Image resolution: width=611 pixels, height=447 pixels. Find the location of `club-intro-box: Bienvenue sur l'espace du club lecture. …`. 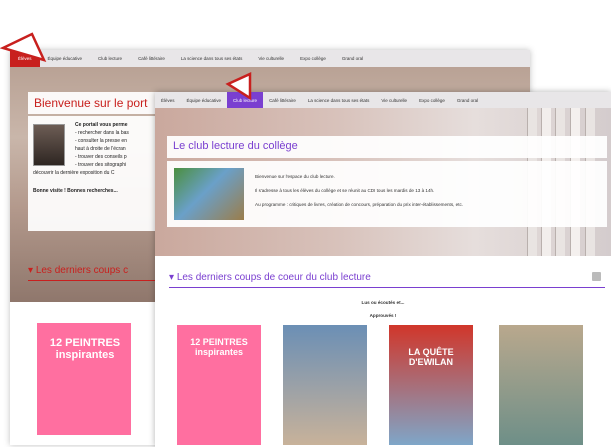

club-intro-box: Bienvenue sur l'espace du club lecture. … is located at coordinates (387, 194).